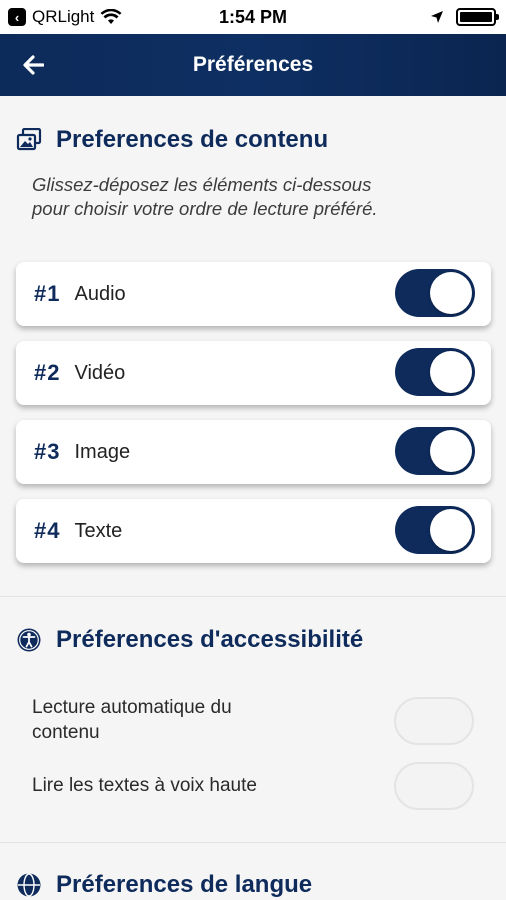 The width and height of the screenshot is (506, 900). What do you see at coordinates (253, 452) in the screenshot?
I see `content-order-item-image: #3 Image` at bounding box center [253, 452].